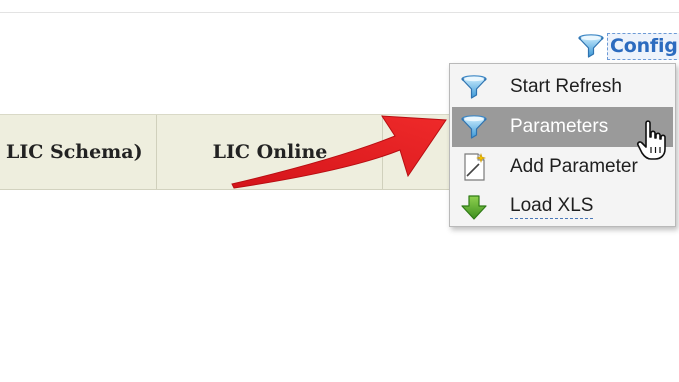 This screenshot has width=679, height=382. What do you see at coordinates (566, 86) in the screenshot?
I see `menu-item-label: Start Refresh` at bounding box center [566, 86].